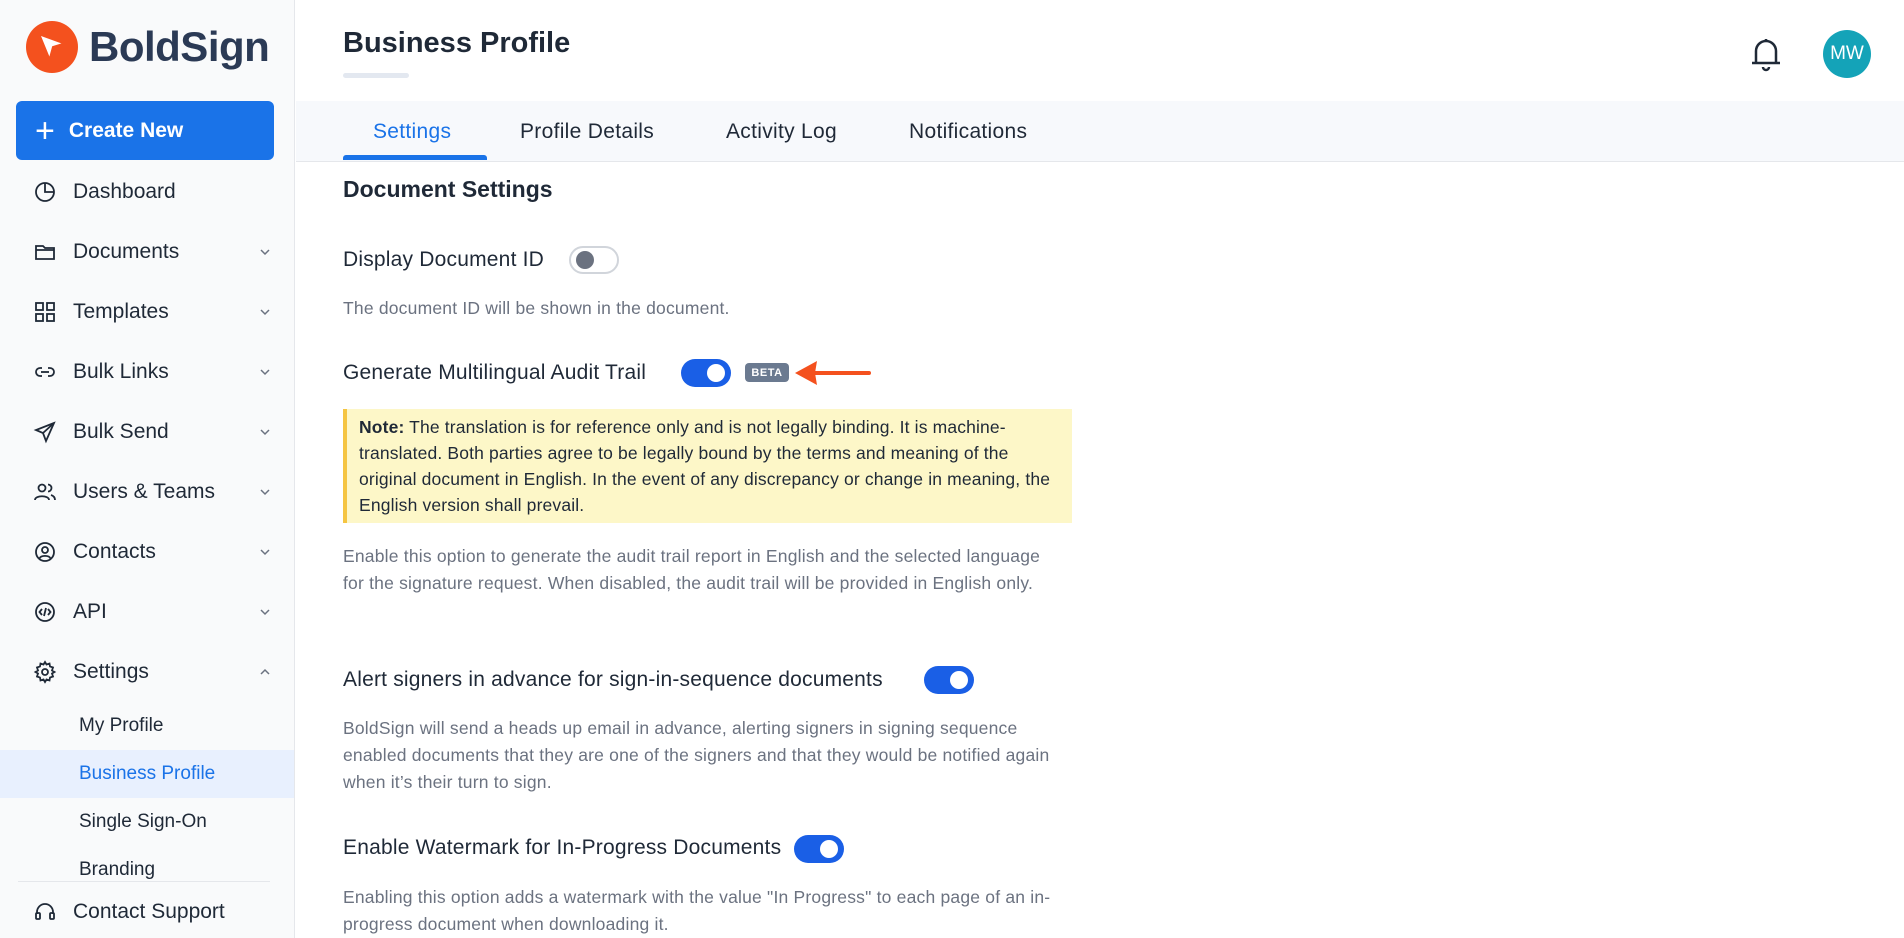 The height and width of the screenshot is (938, 1904). What do you see at coordinates (495, 372) in the screenshot?
I see `multilingual-audit-trail-label: Generate Multilingual Audit Trail` at bounding box center [495, 372].